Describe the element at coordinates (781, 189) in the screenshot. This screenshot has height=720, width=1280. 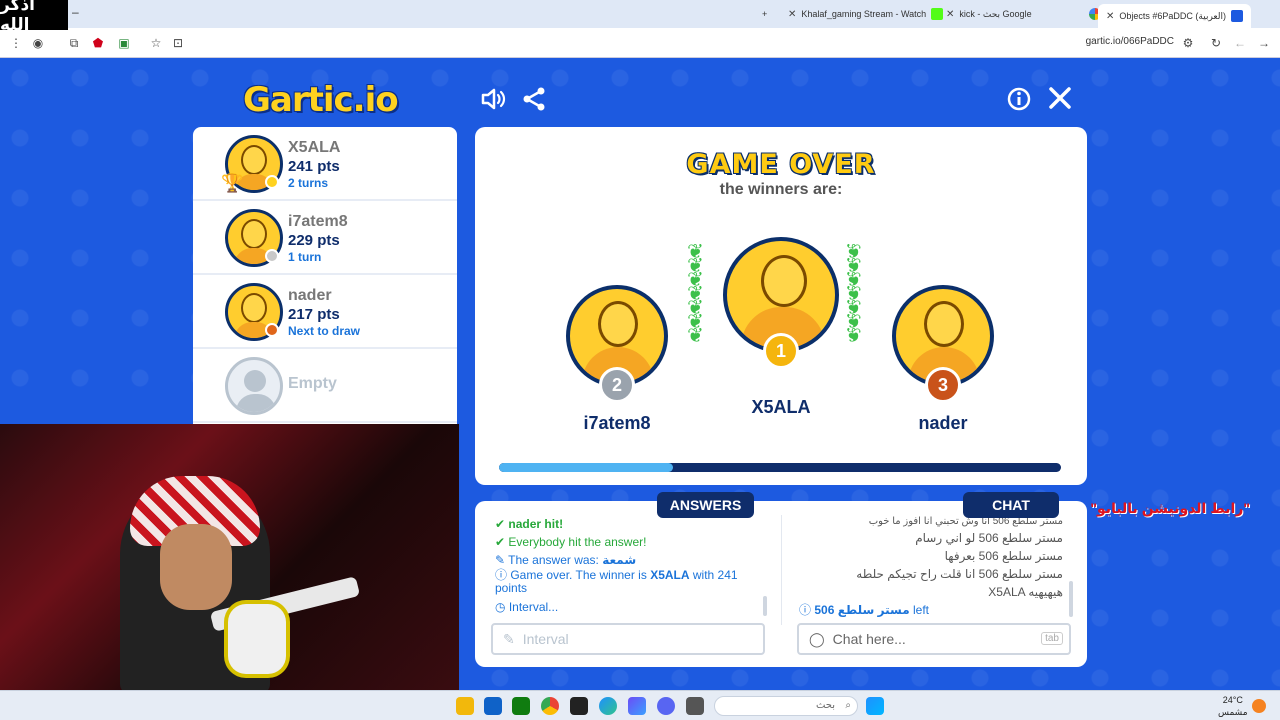
I see `game-over-subtitle: the winners are:` at that location.